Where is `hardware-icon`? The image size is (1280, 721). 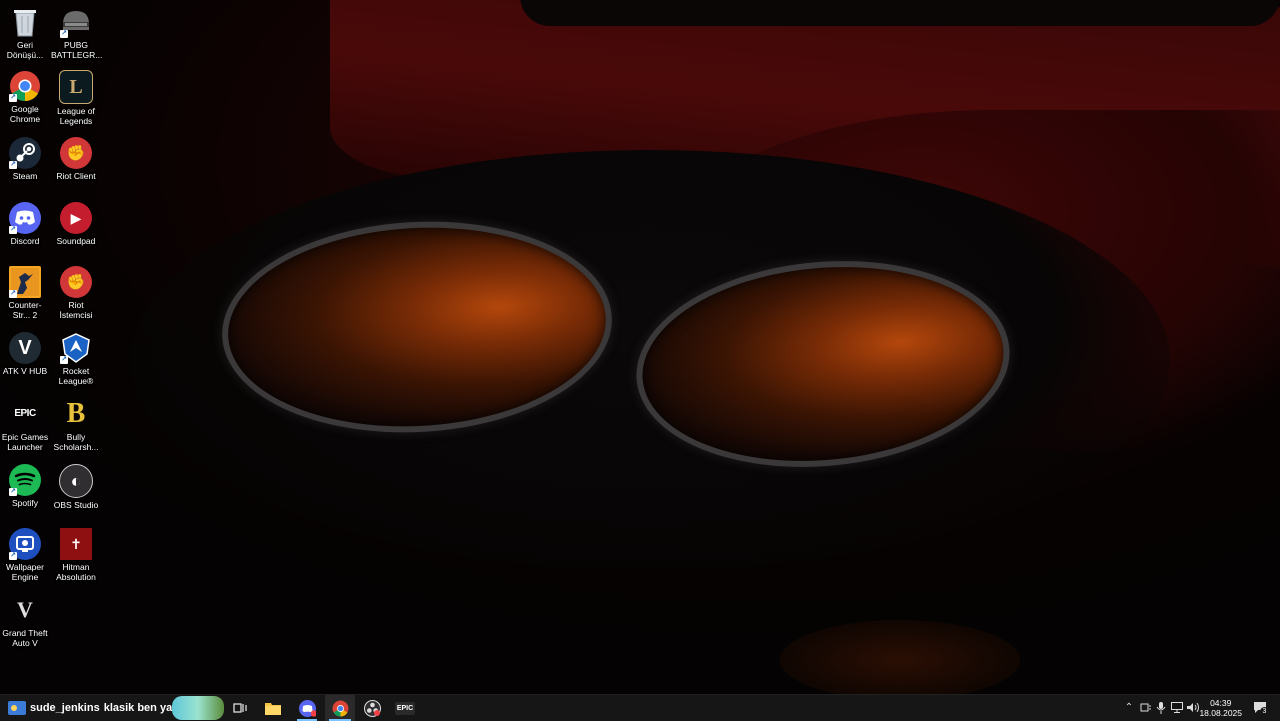
hardware-icon is located at coordinates (1145, 708).